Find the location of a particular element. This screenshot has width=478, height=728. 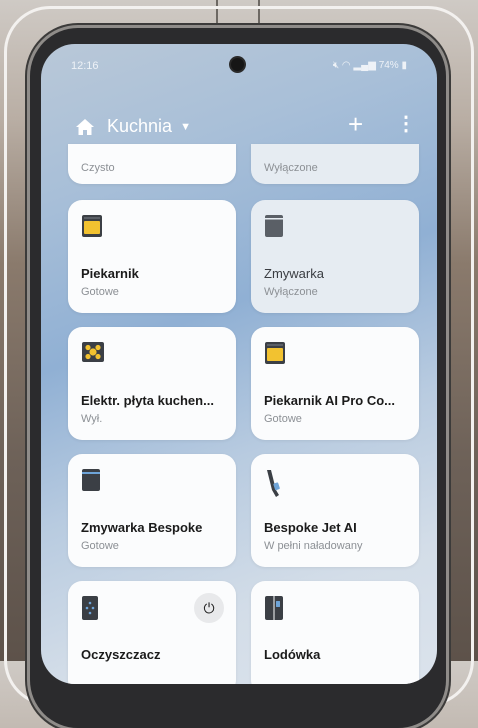

status-time: 12:16 is located at coordinates (85, 66).